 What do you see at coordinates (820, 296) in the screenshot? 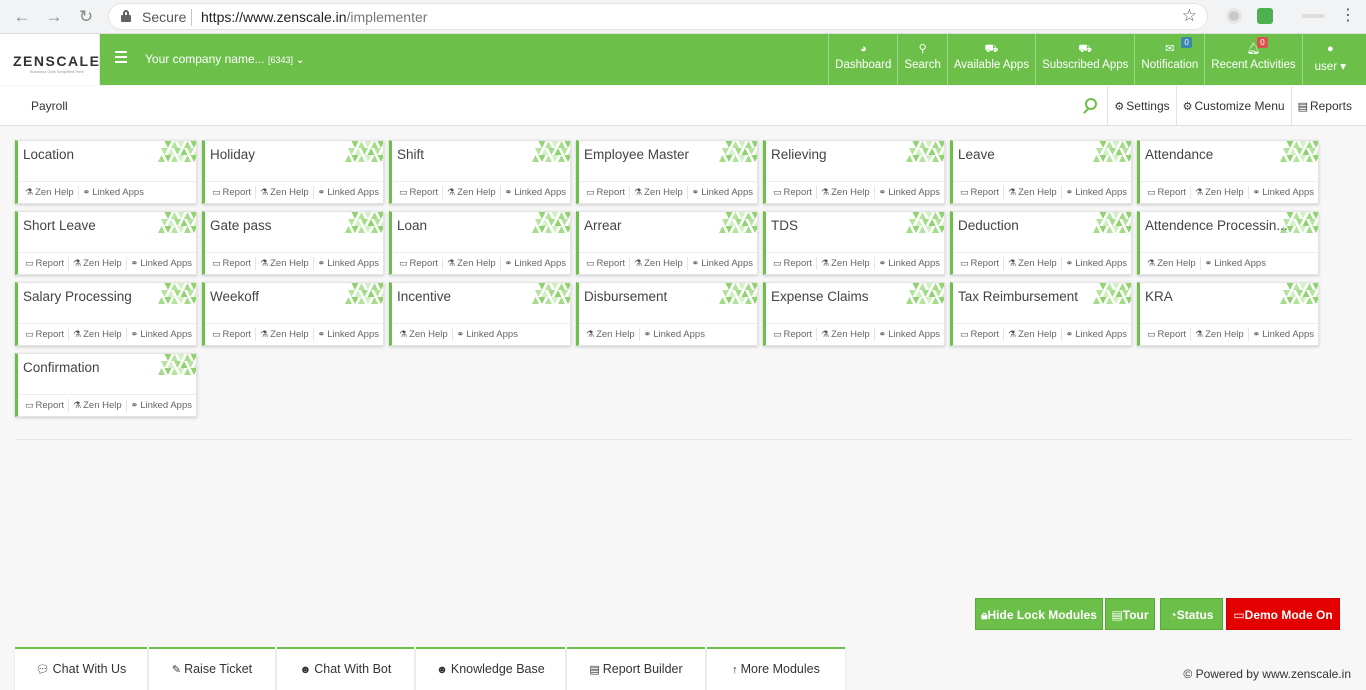
I see `module-name: Expense Claims` at bounding box center [820, 296].